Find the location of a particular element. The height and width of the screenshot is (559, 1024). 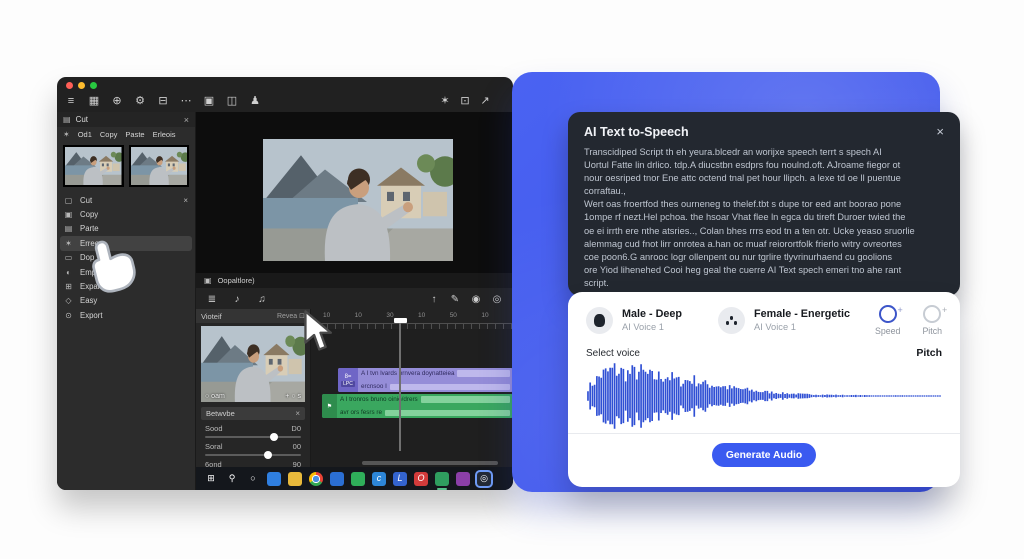

window-traffic-lights is located at coordinates (81, 85).